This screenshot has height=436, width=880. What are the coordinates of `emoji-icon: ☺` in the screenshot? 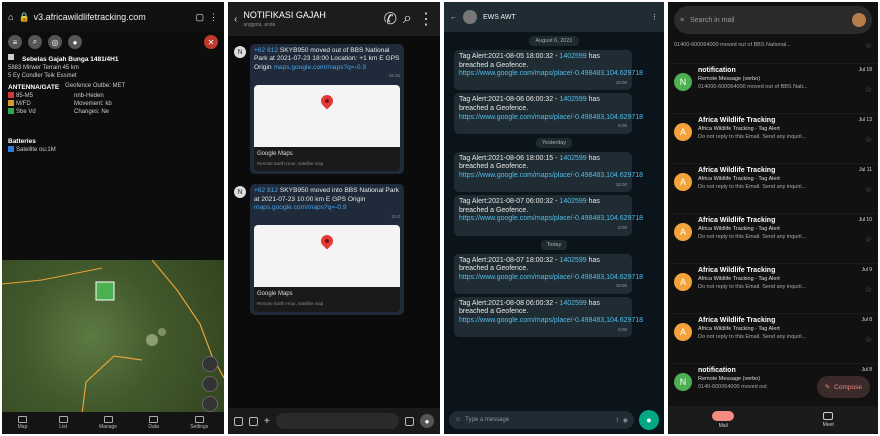 It's located at (458, 420).